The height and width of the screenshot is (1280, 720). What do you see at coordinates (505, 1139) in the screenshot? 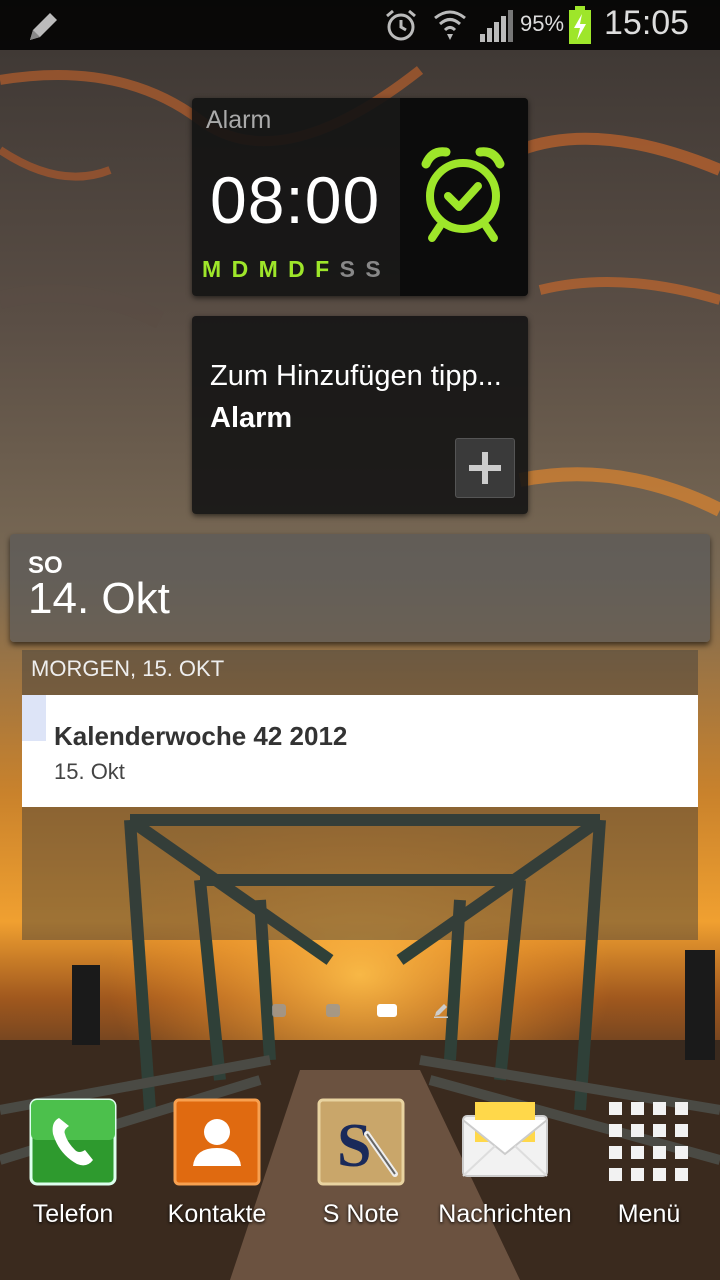
I see `messages-icon` at bounding box center [505, 1139].